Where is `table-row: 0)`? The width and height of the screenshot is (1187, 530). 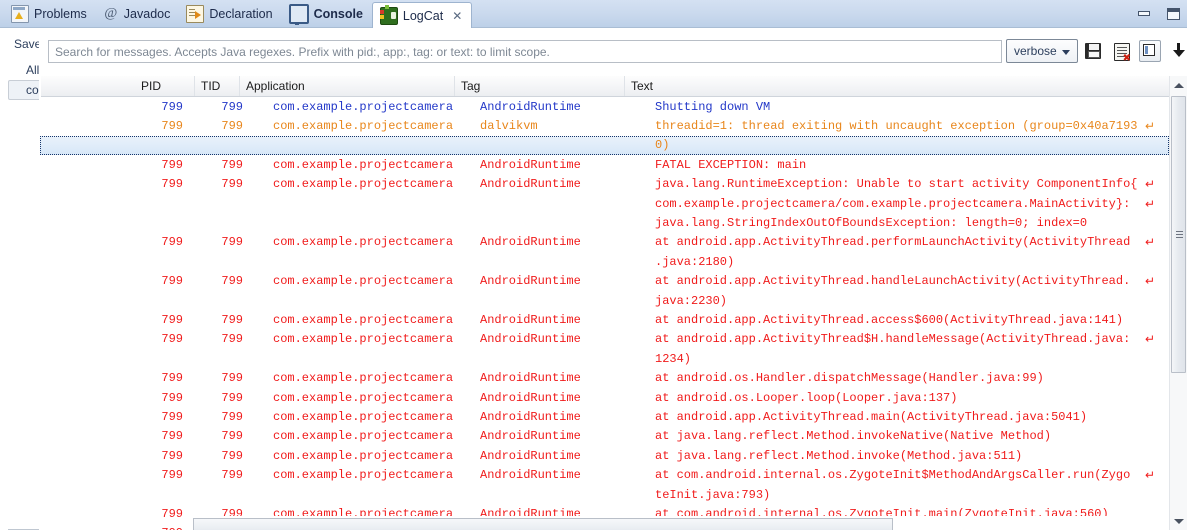 table-row: 0) is located at coordinates (604, 145).